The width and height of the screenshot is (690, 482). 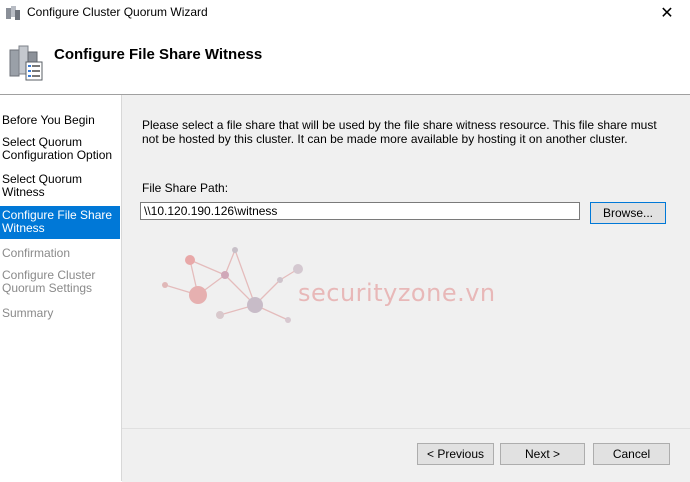 I want to click on step-label: Quorum Settings, so click(x=47, y=288).